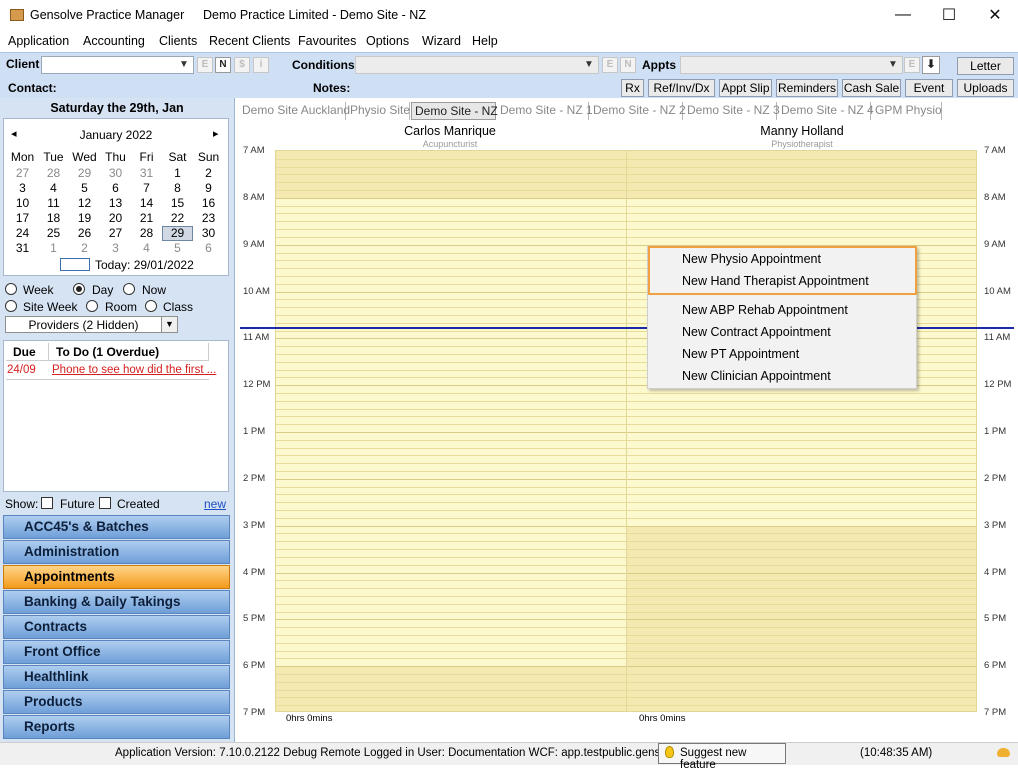 This screenshot has height=771, width=1018. What do you see at coordinates (38, 41) in the screenshot?
I see `menu-application: Application` at bounding box center [38, 41].